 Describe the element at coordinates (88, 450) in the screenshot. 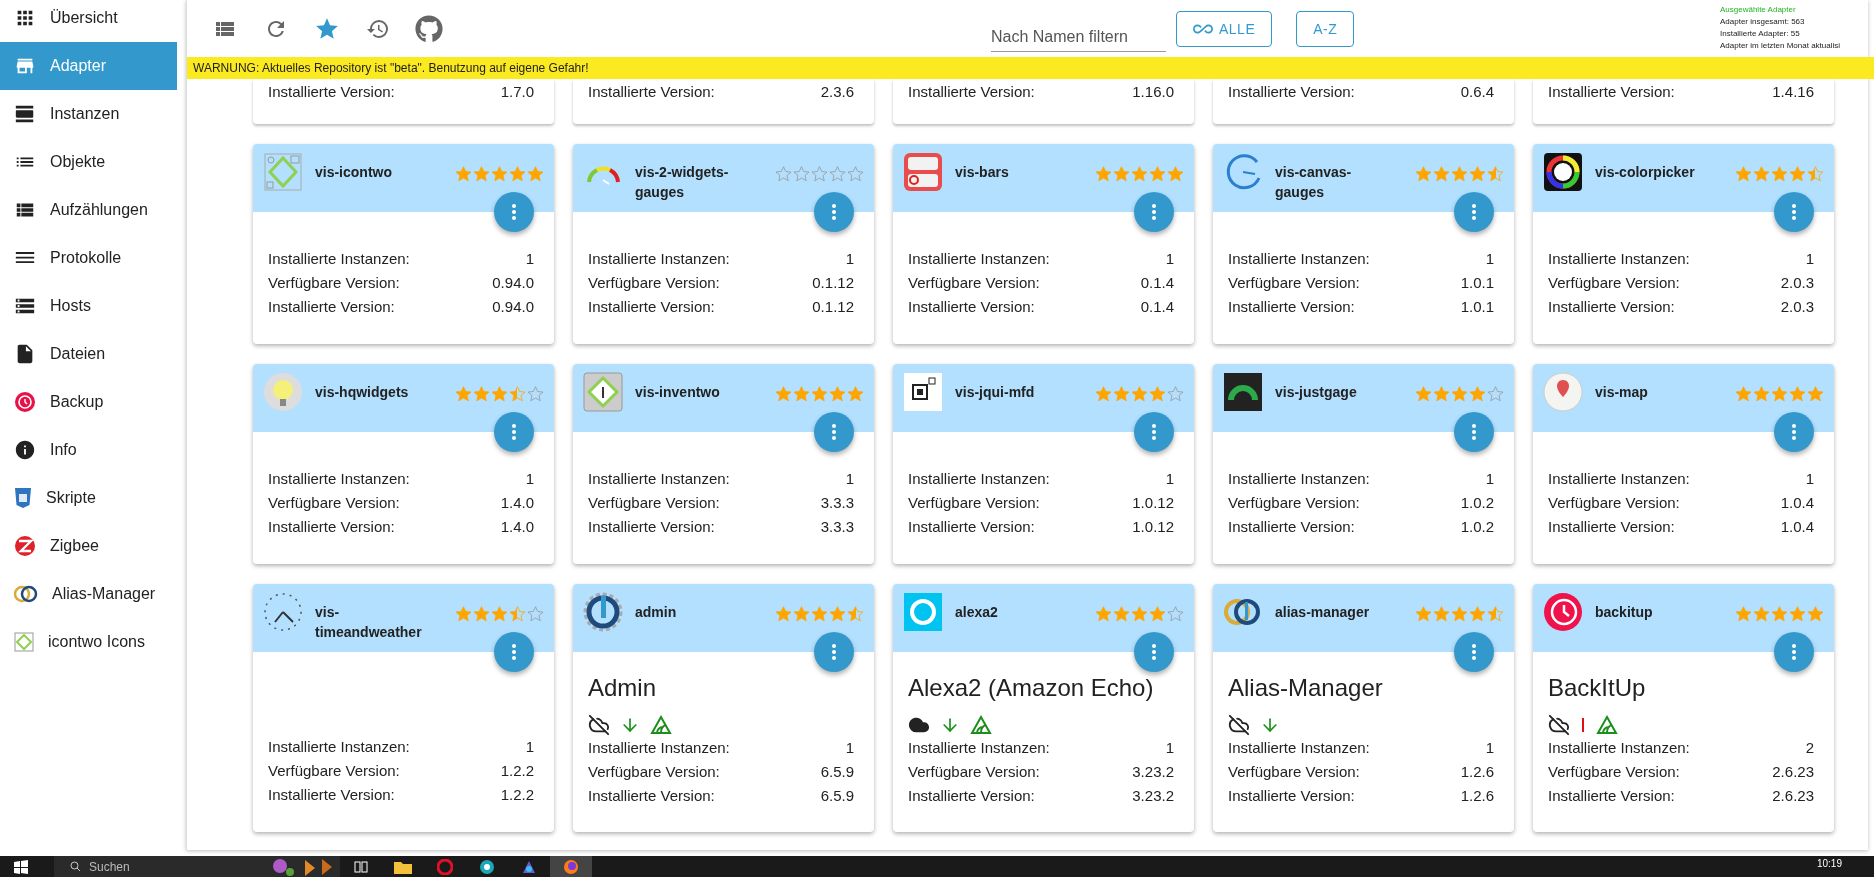

I see `sidebar-item: Info` at that location.